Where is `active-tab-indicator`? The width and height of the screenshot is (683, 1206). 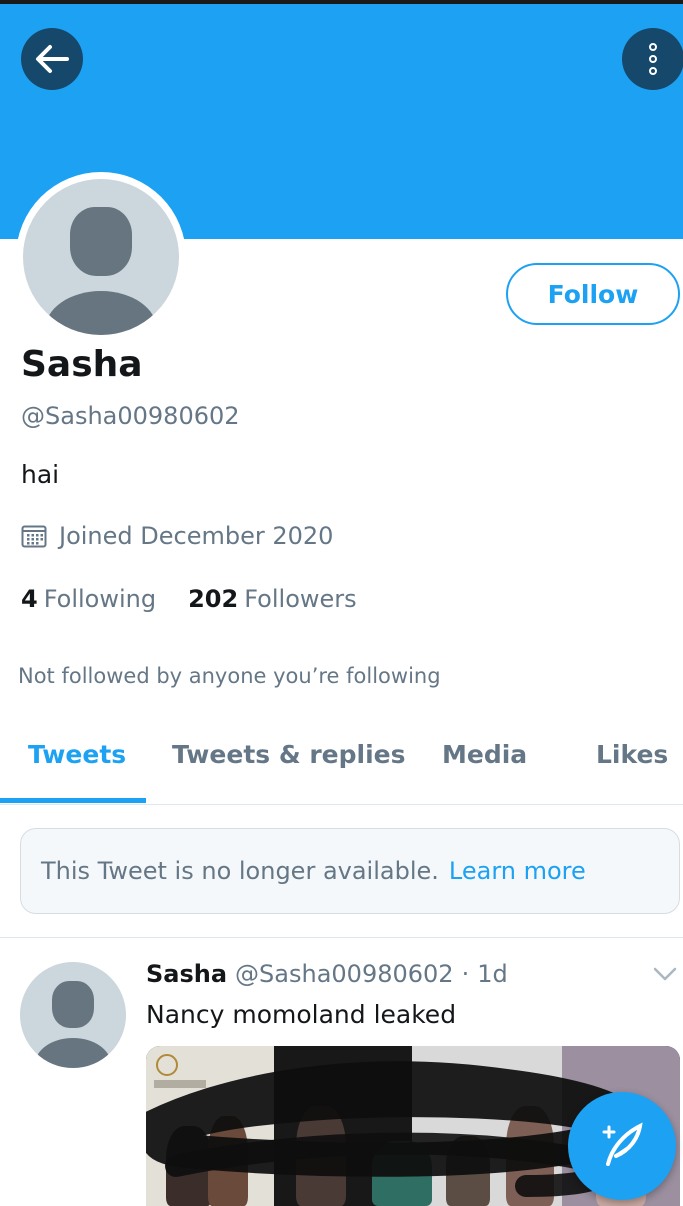 active-tab-indicator is located at coordinates (73, 800).